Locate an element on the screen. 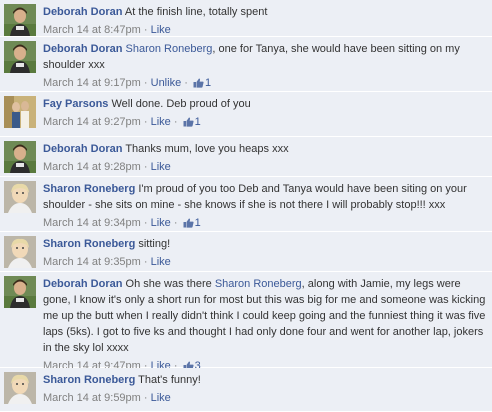  like-button: Unlike is located at coordinates (166, 83).